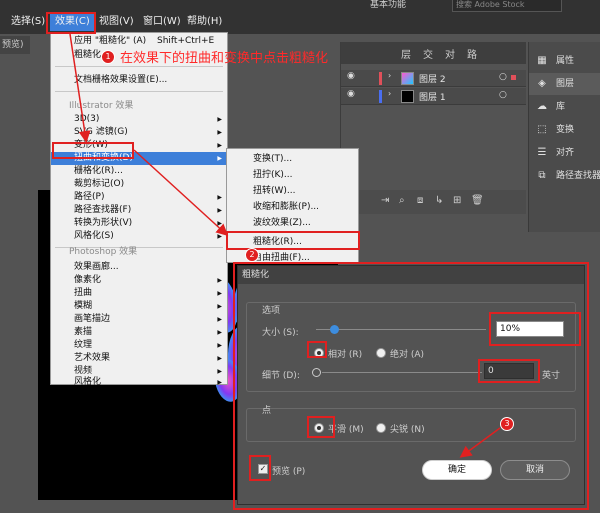 The height and width of the screenshot is (513, 600). What do you see at coordinates (252, 255) in the screenshot?
I see `step-badge-2: 2` at bounding box center [252, 255].